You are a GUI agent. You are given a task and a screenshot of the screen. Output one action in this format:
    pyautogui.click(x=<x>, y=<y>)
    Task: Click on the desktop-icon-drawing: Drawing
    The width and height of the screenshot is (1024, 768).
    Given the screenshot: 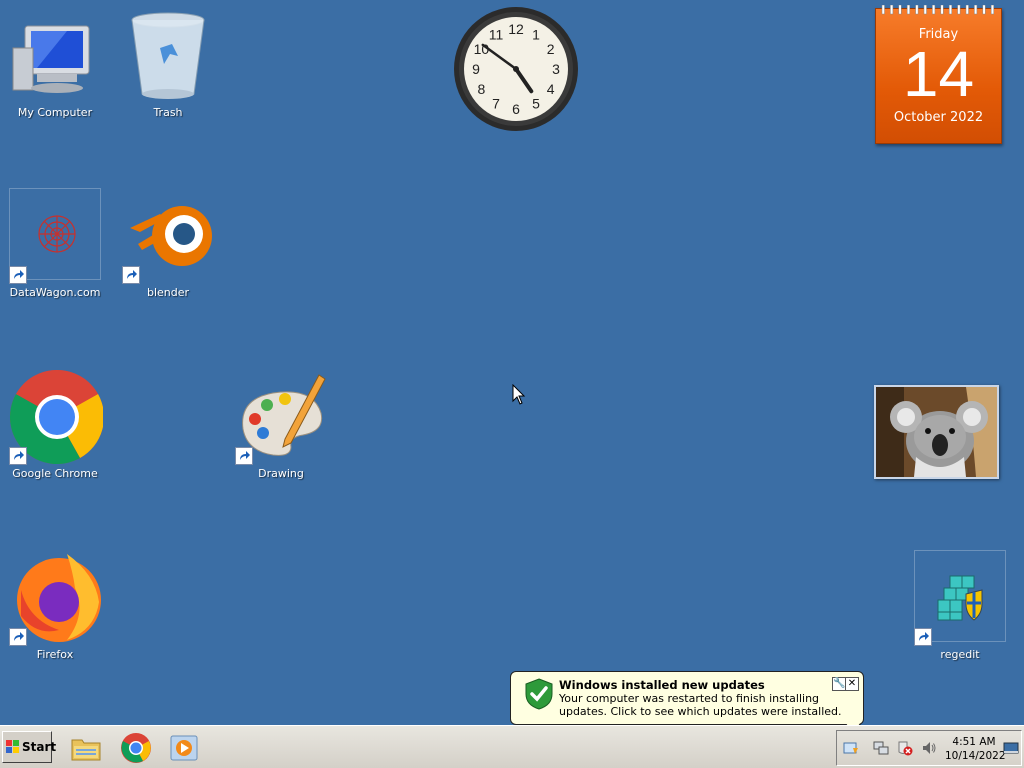 What is the action you would take?
    pyautogui.click(x=281, y=425)
    